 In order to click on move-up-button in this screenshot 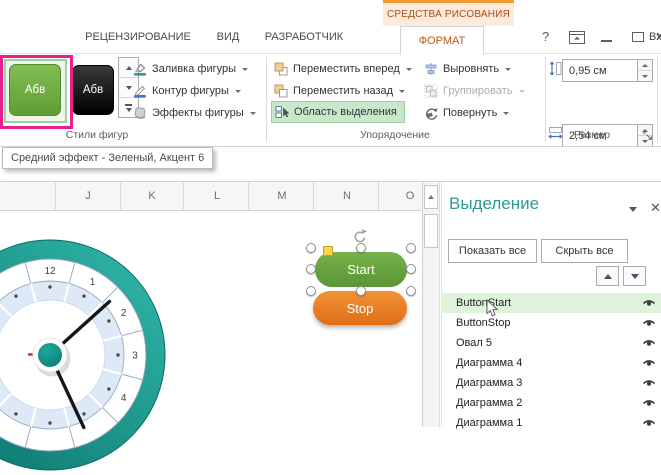, I will do `click(607, 276)`.